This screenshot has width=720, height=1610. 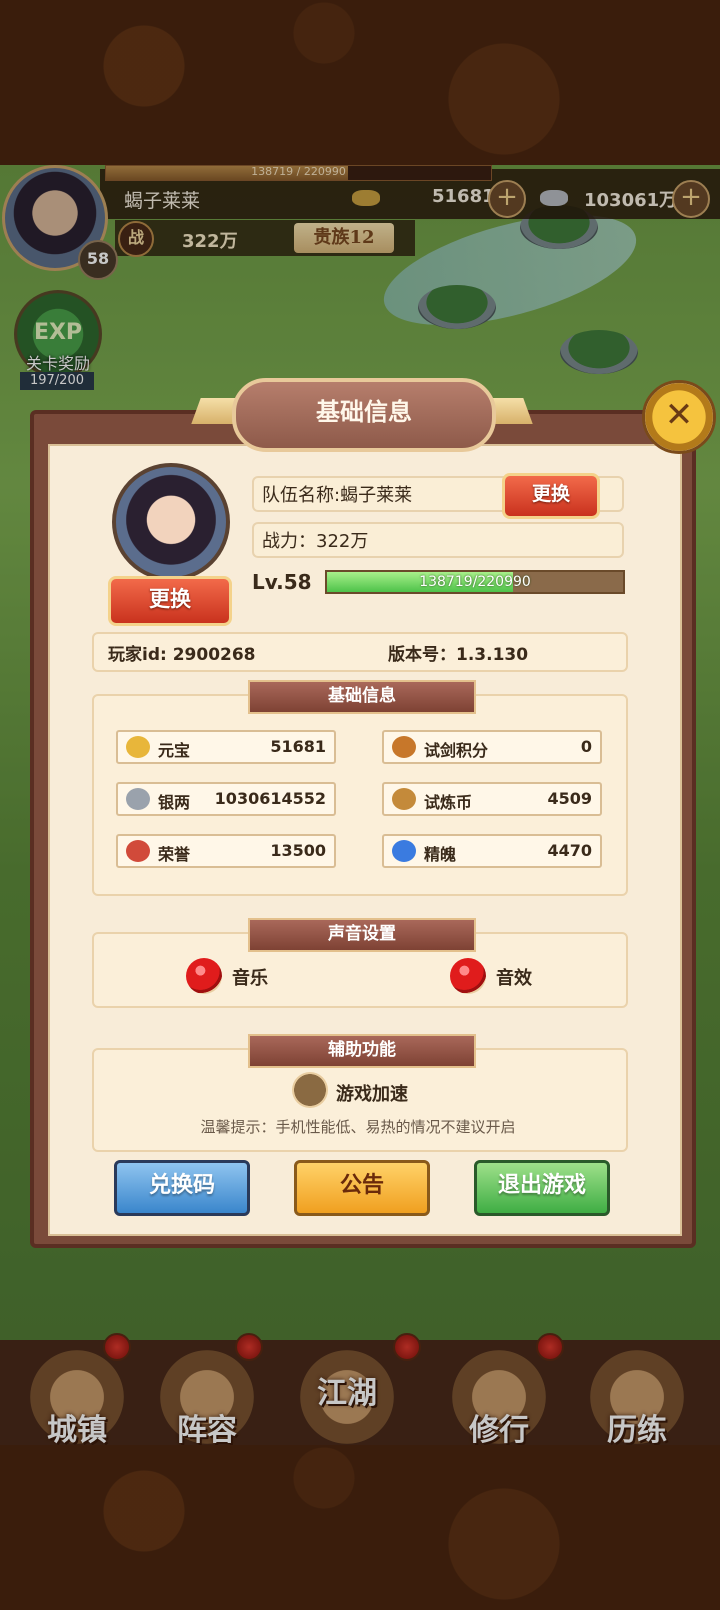 I want to click on redeem-code-button: 兑换码, so click(x=182, y=1188).